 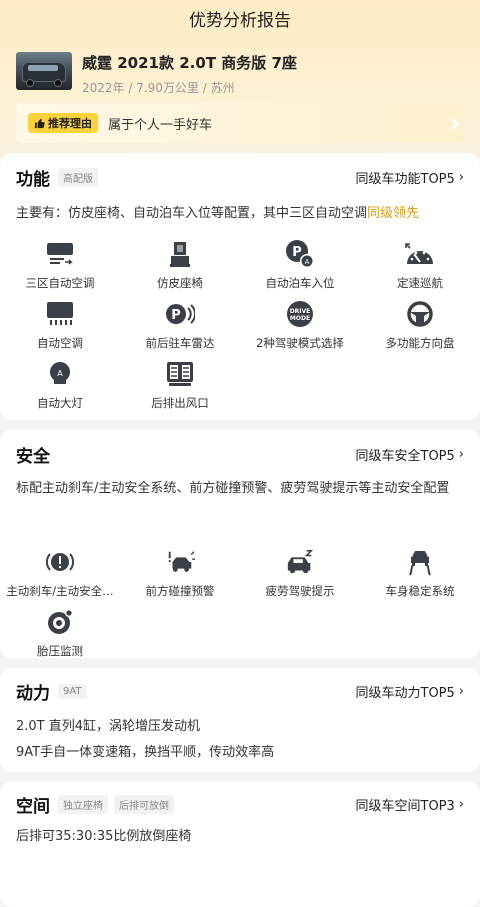 I want to click on safety-top-link: 同级车安全TOP5 ›, so click(x=410, y=454).